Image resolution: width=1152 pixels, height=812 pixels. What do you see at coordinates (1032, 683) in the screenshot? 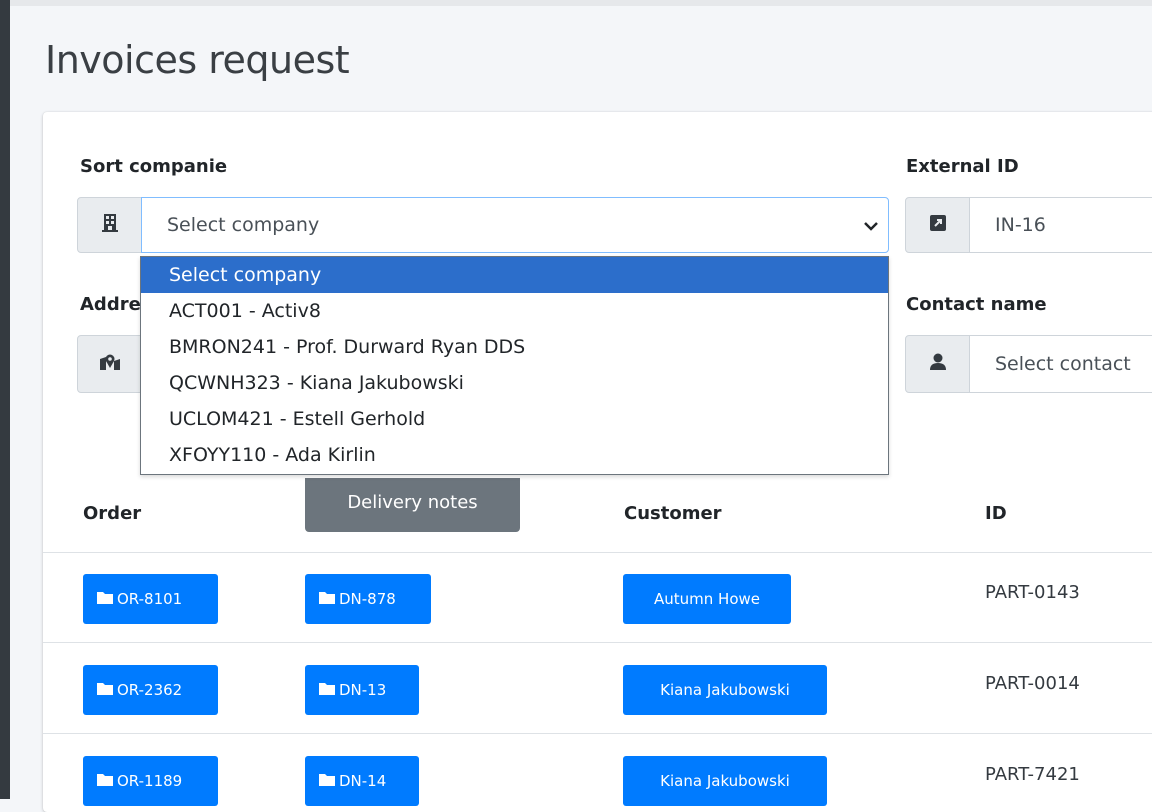
I see `part-id: PART-0014` at bounding box center [1032, 683].